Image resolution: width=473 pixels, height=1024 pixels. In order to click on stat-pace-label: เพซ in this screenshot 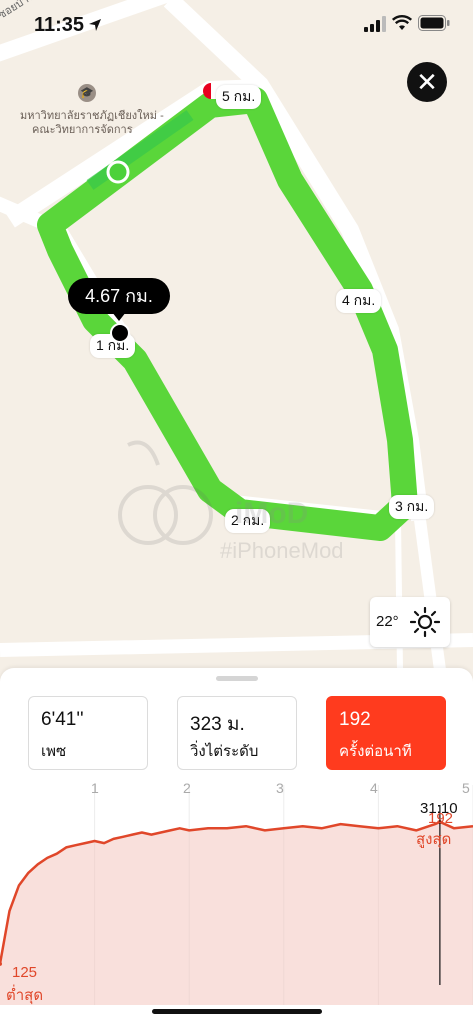, I will do `click(54, 751)`.